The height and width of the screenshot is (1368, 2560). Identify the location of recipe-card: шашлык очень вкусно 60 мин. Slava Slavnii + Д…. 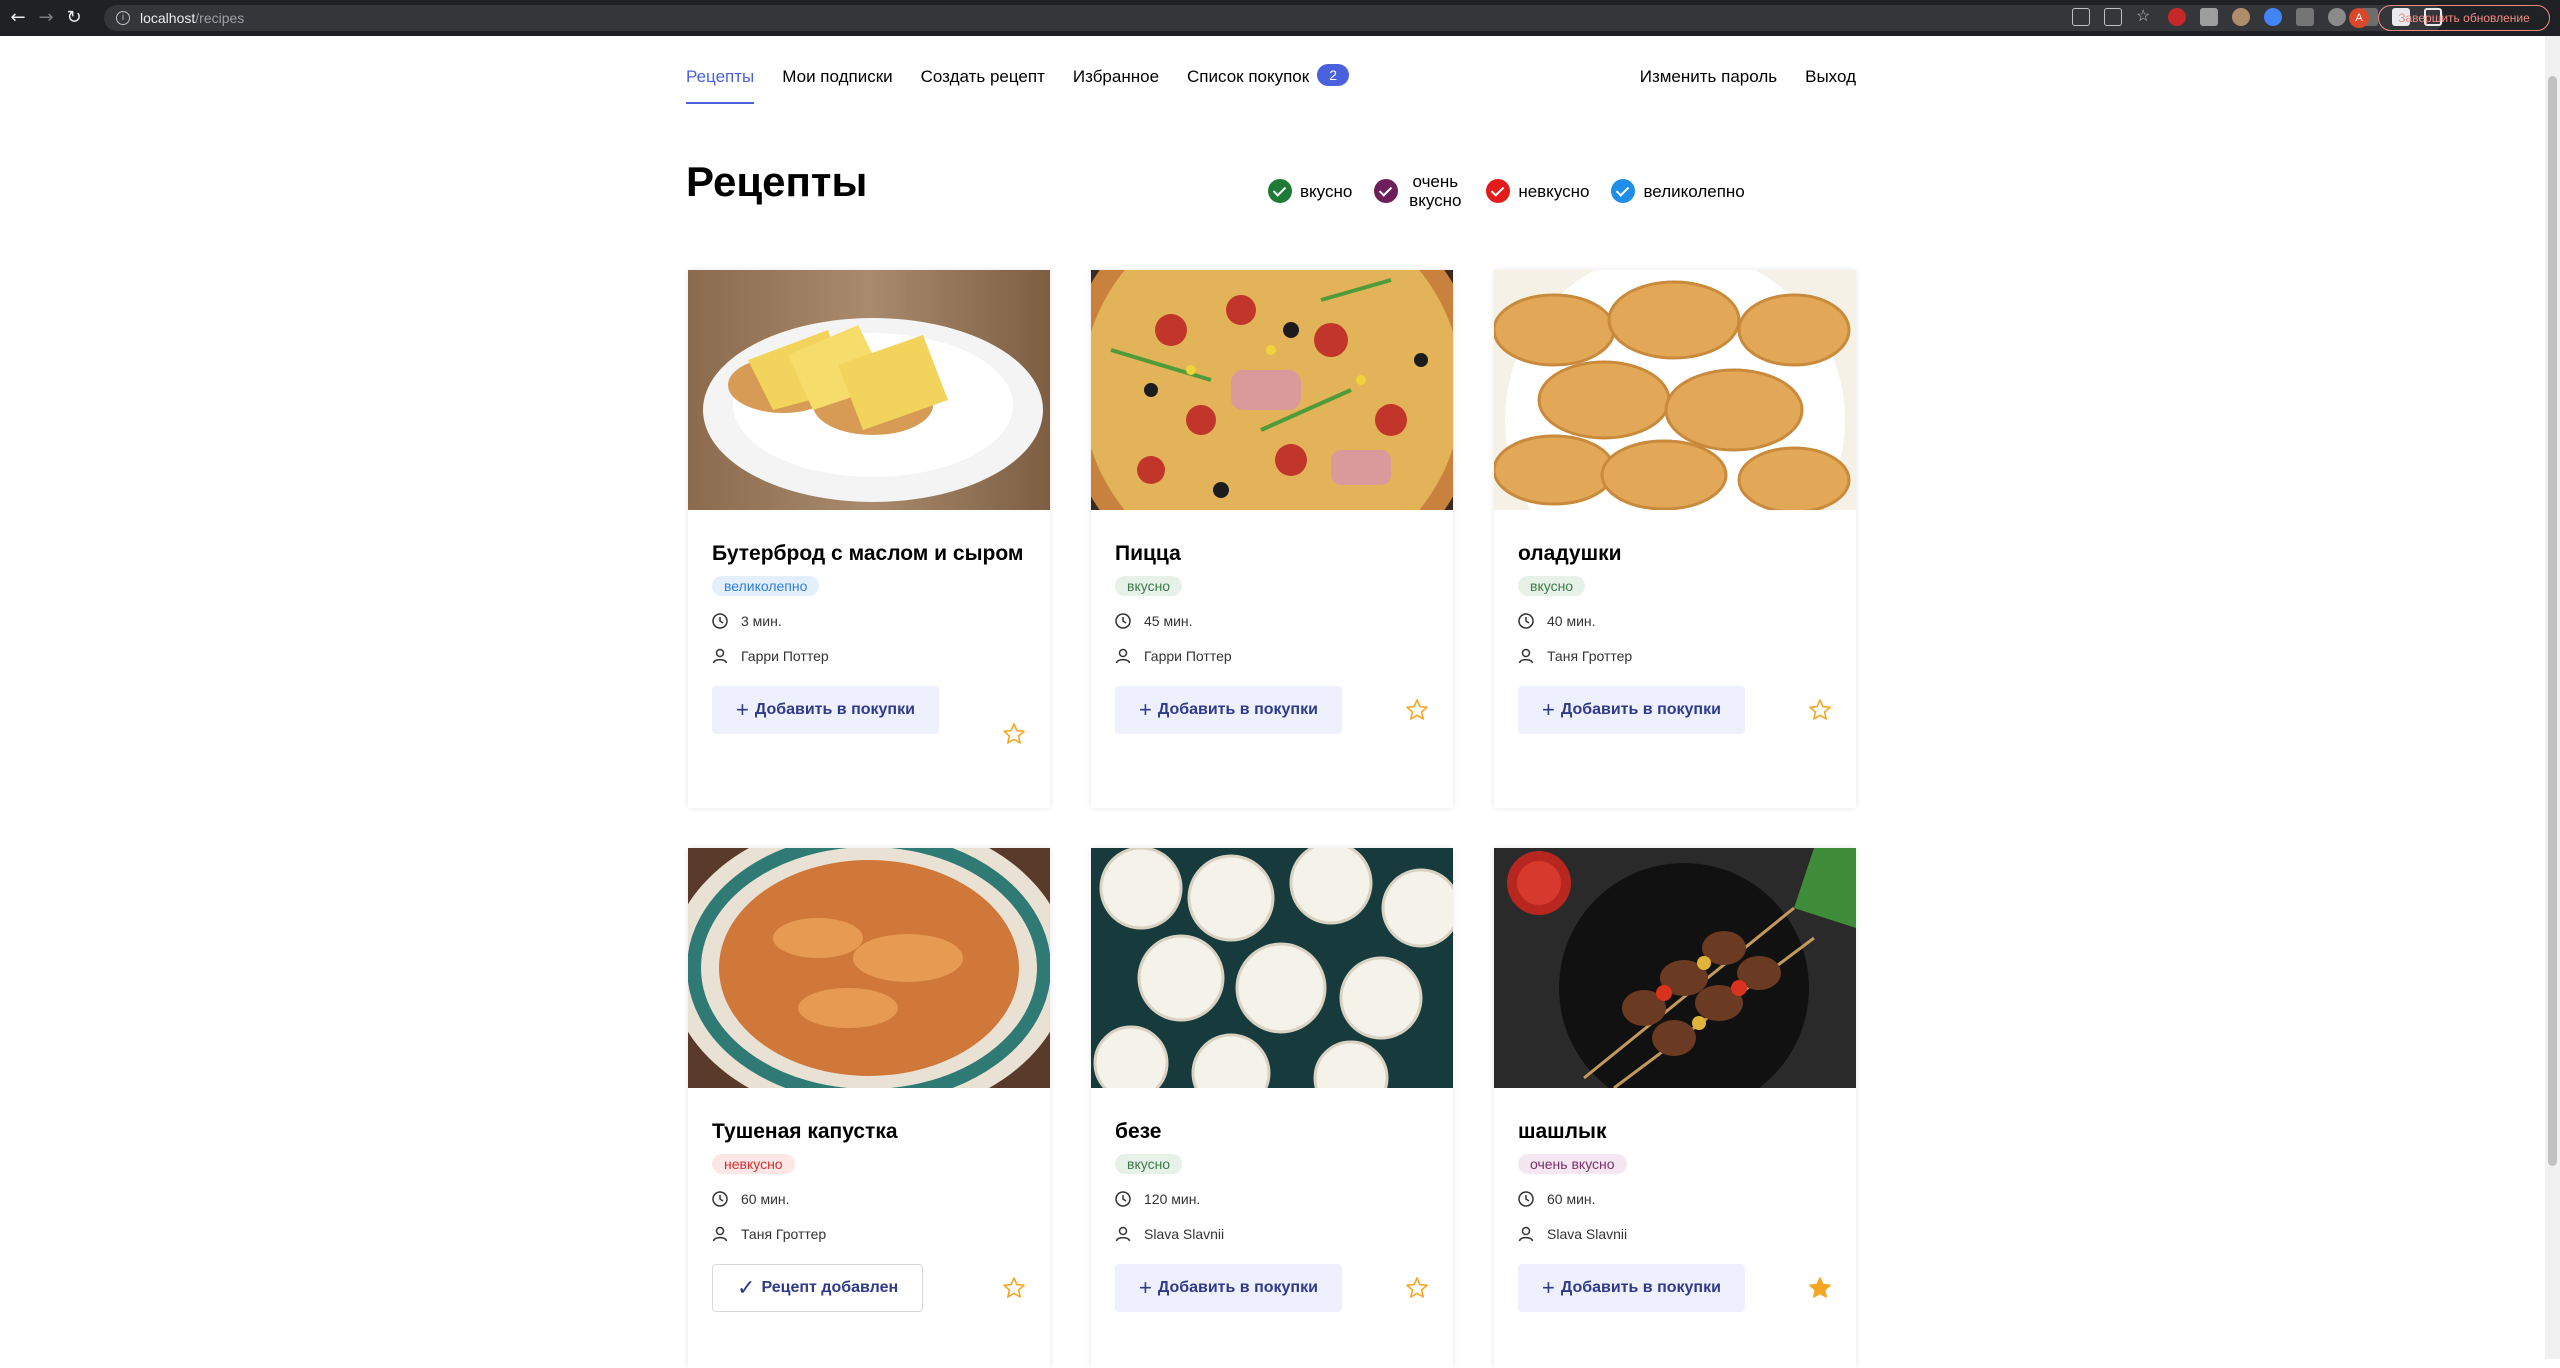
(1675, 1108).